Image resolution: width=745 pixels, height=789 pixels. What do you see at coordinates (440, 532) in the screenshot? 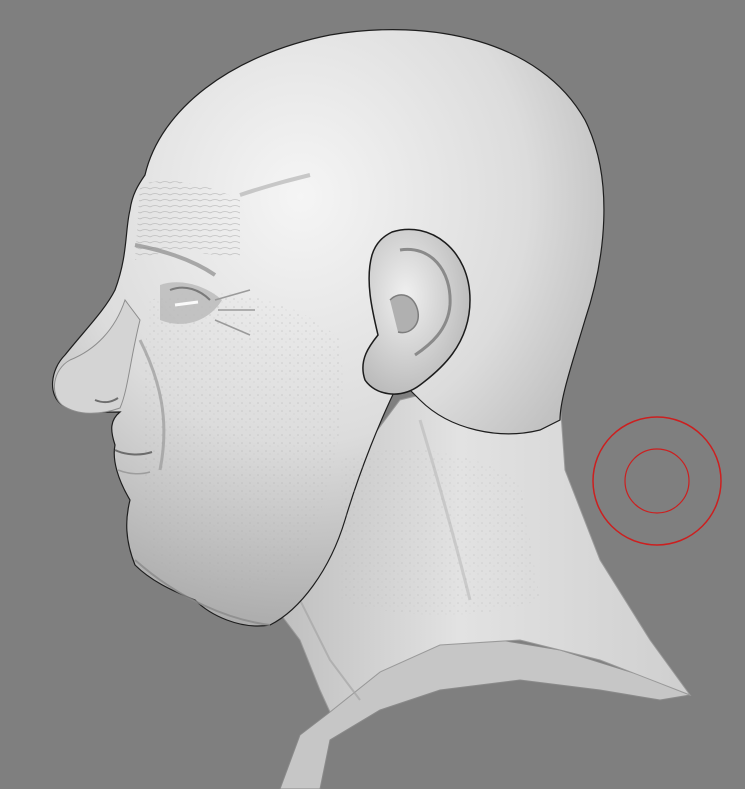
I see `neck-texture` at bounding box center [440, 532].